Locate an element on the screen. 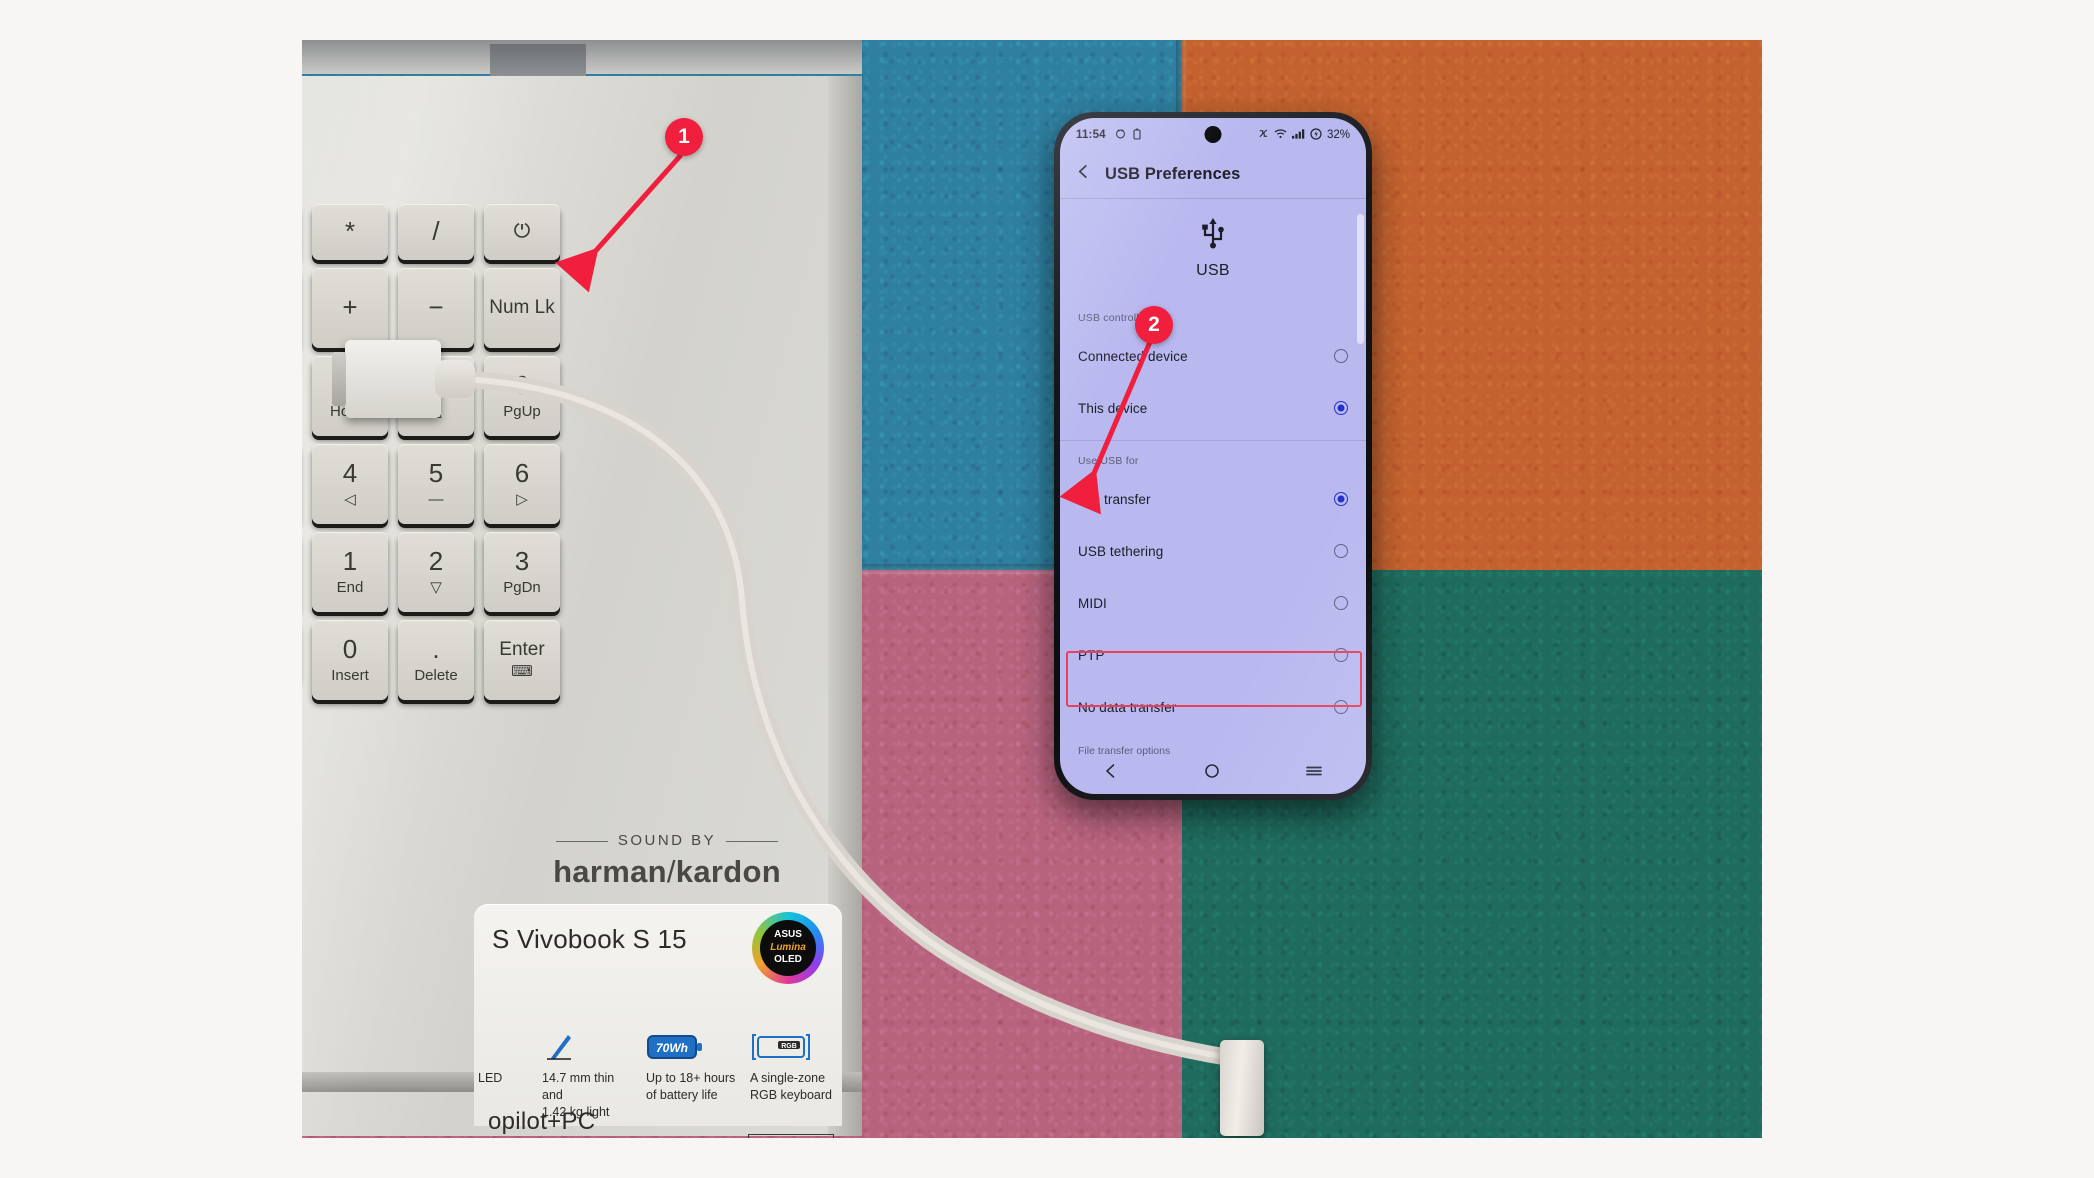 This screenshot has height=1178, width=2094. annotation-marker-2: 2 is located at coordinates (1154, 325).